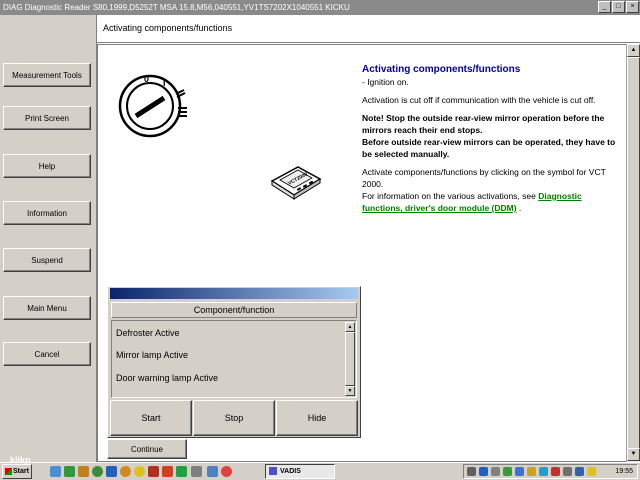 The image size is (640, 480). Describe the element at coordinates (153, 471) in the screenshot. I see `tools-icon` at that location.